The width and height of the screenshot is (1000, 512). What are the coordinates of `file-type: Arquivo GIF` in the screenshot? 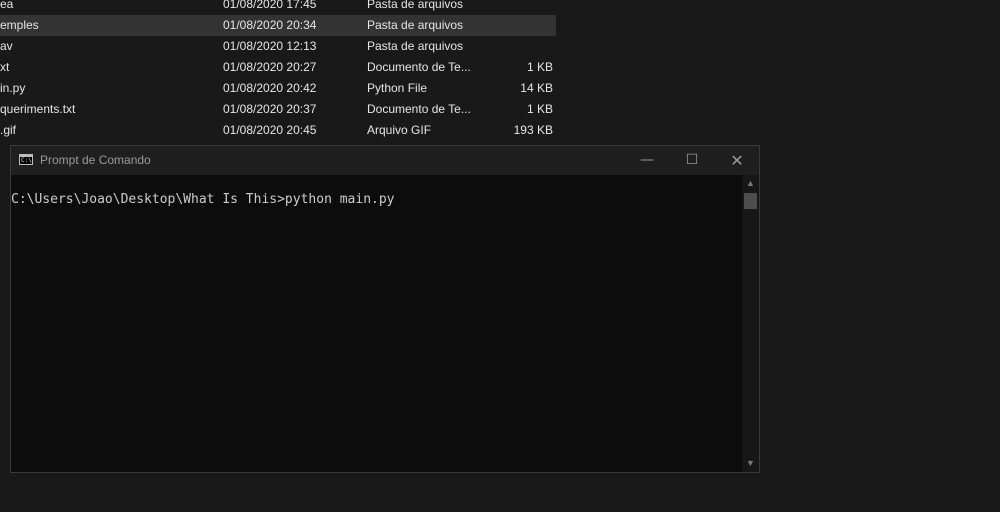 It's located at (399, 130).